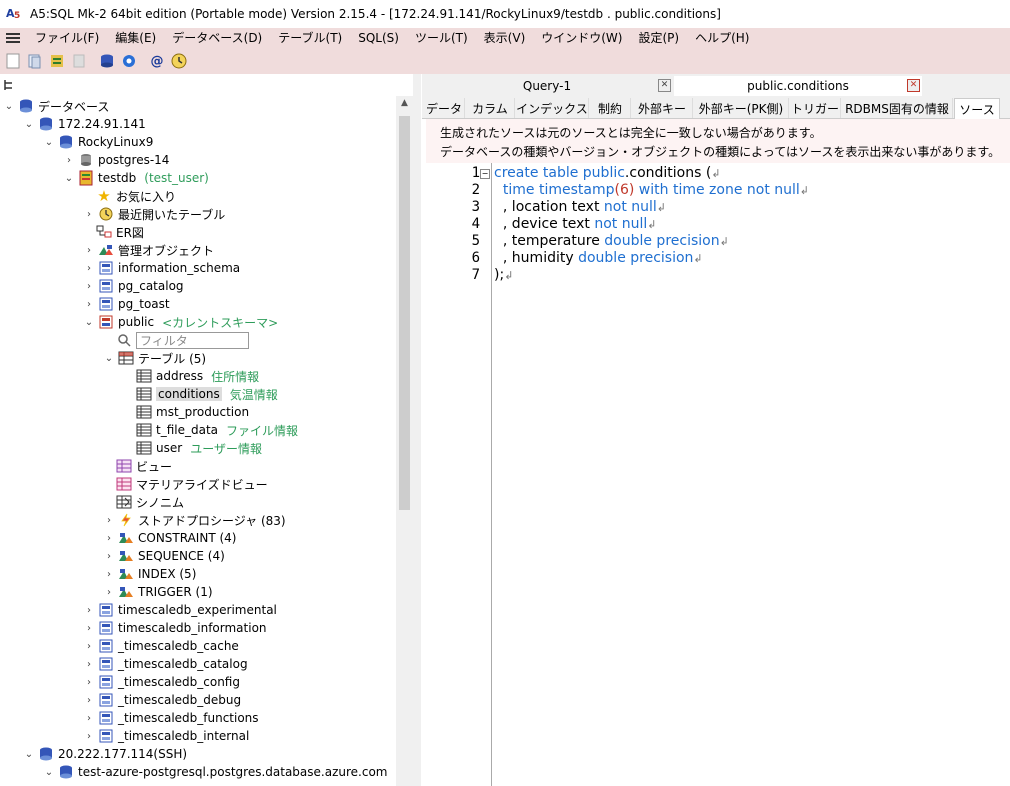  What do you see at coordinates (404, 105) in the screenshot?
I see `scroll-up-icon: ▲` at bounding box center [404, 105].